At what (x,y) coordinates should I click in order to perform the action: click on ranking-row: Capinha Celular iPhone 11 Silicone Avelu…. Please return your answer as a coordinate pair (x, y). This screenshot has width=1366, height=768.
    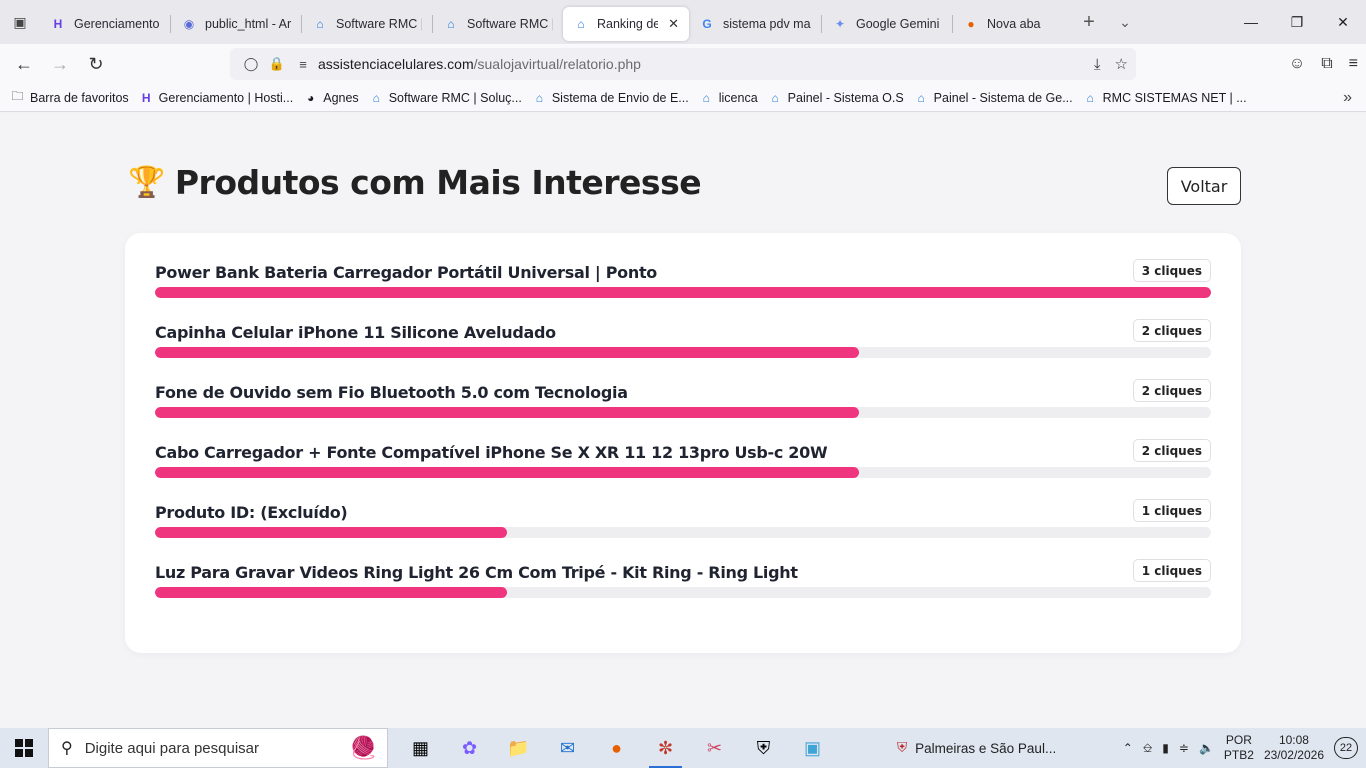
    Looking at the image, I should click on (683, 343).